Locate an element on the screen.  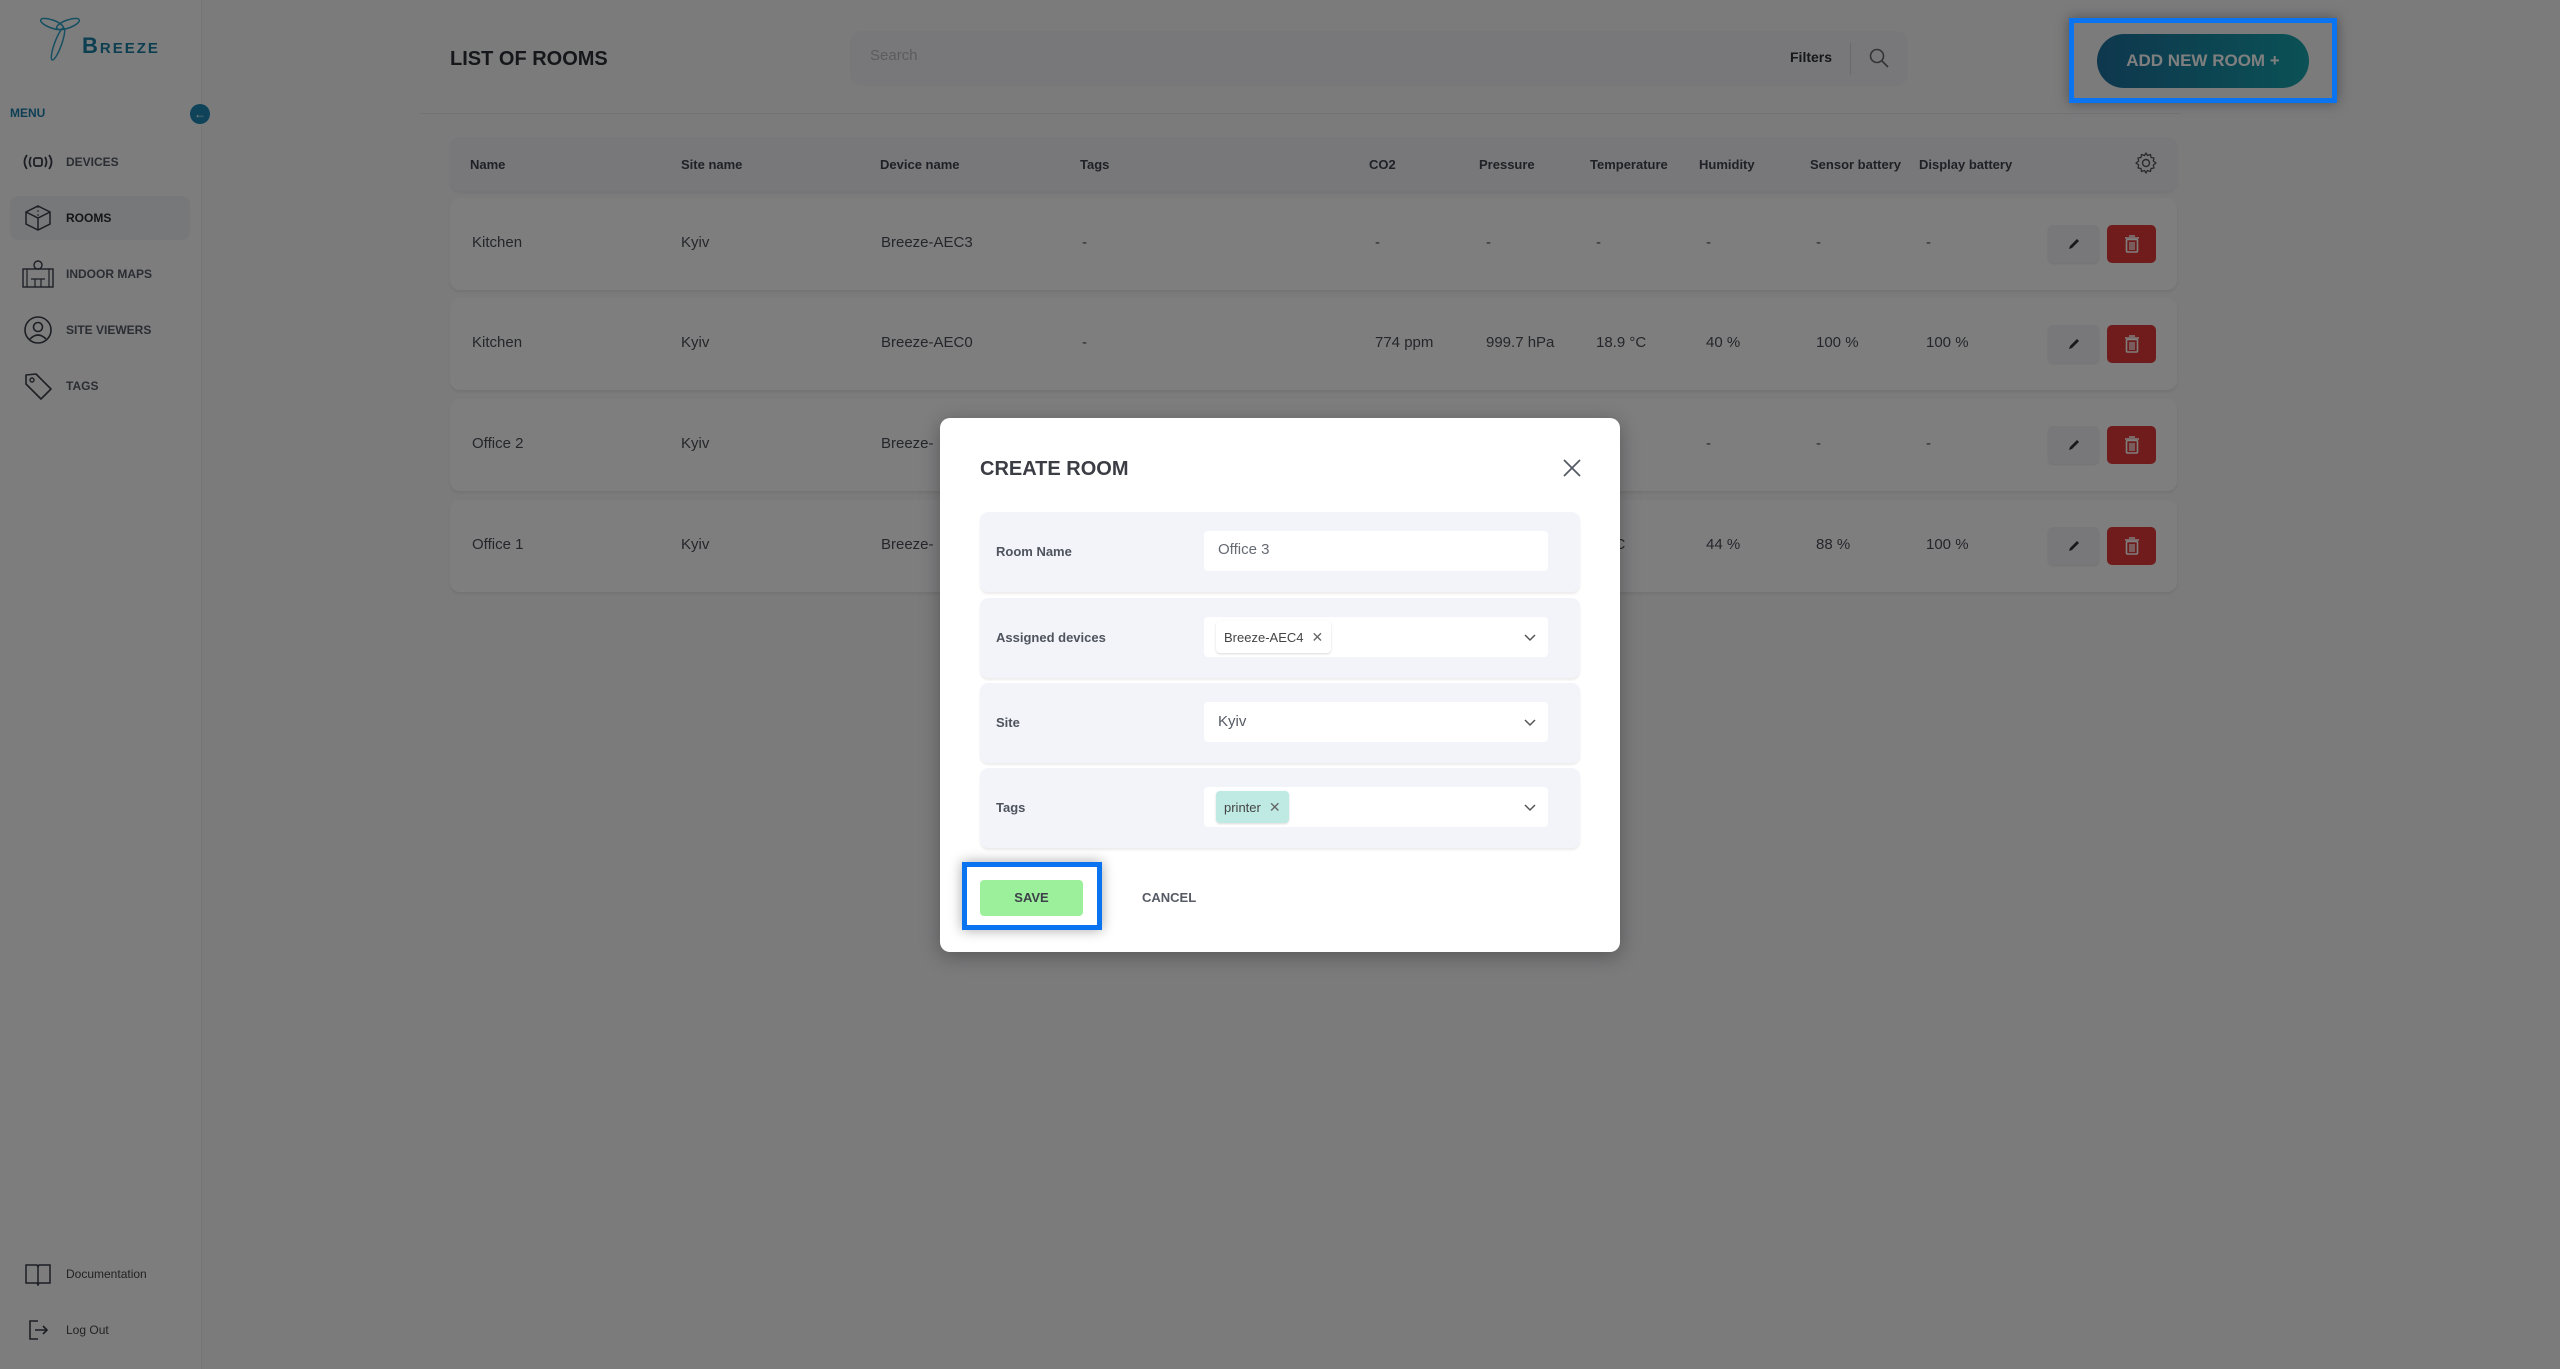
site-row: Site Kyiv is located at coordinates (1280, 723).